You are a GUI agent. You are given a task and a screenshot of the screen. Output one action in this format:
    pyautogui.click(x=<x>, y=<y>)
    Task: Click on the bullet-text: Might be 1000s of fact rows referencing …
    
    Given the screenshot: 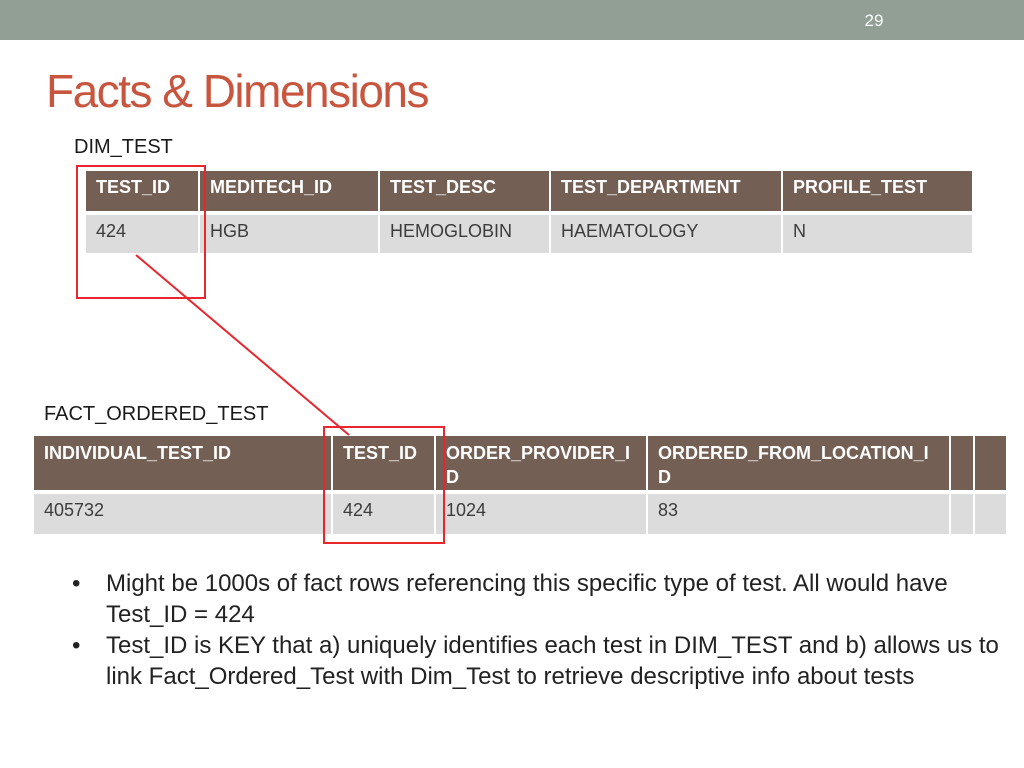 What is the action you would take?
    pyautogui.click(x=527, y=599)
    